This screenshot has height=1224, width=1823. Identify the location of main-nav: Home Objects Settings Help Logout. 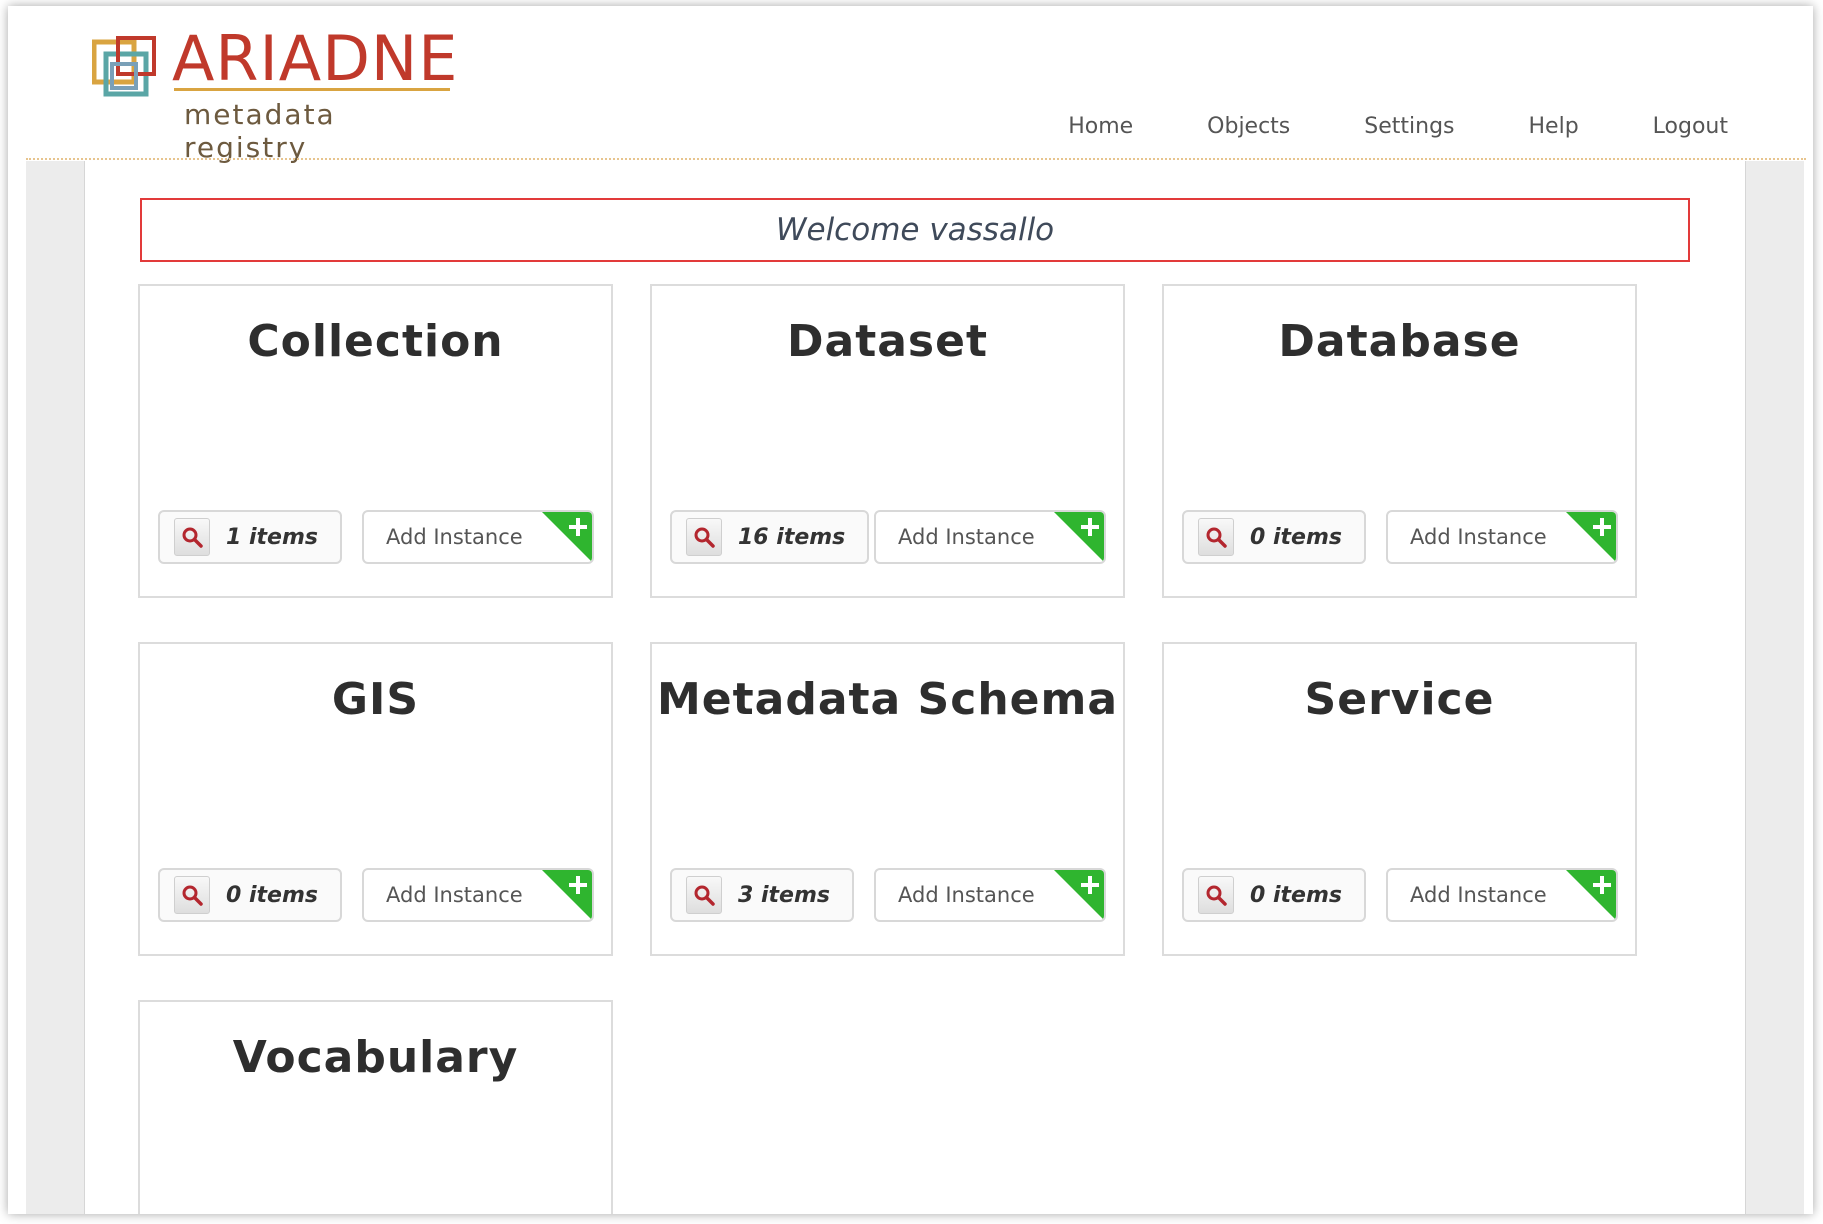
(1361, 126).